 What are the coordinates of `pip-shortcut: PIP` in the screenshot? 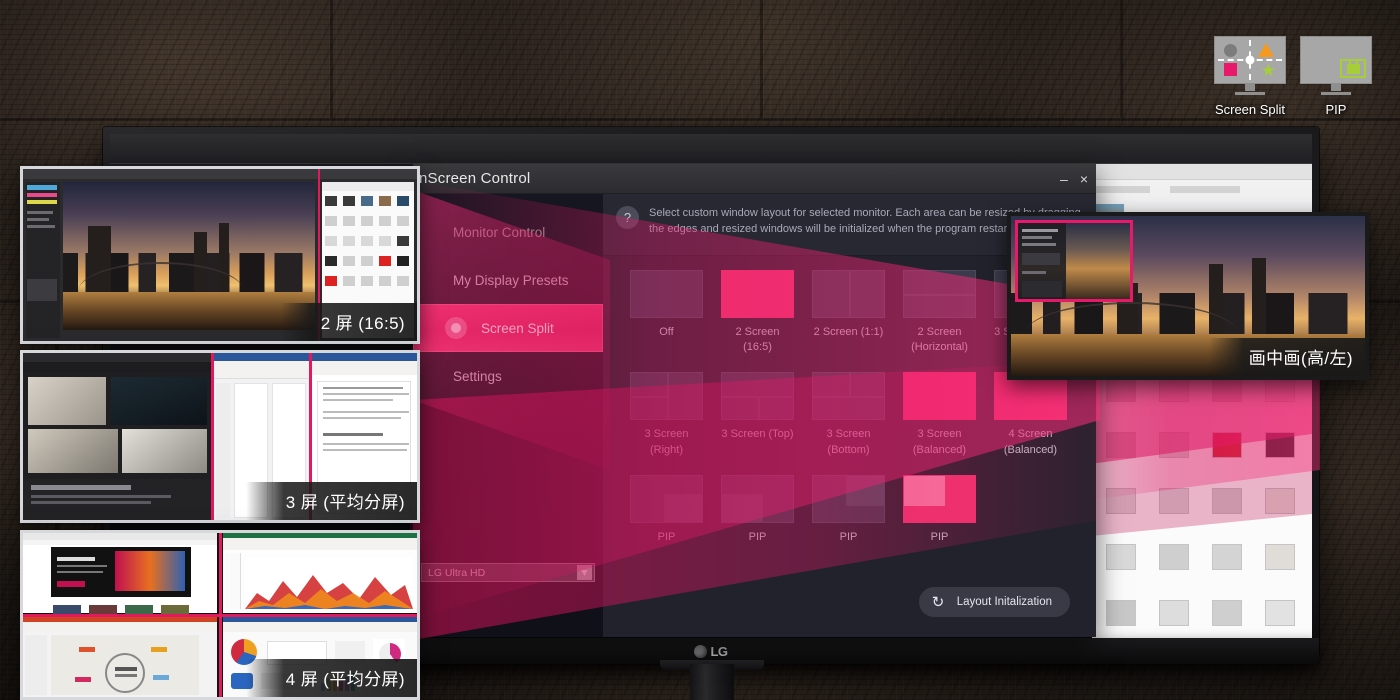 It's located at (1336, 76).